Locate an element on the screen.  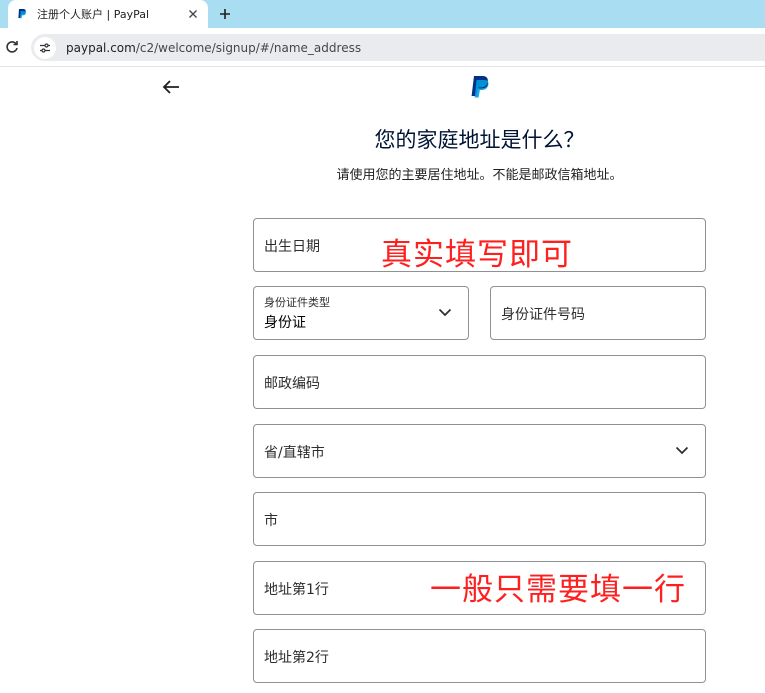
browser-tab-strip: 注册个人账户 | PayPal is located at coordinates (382, 14).